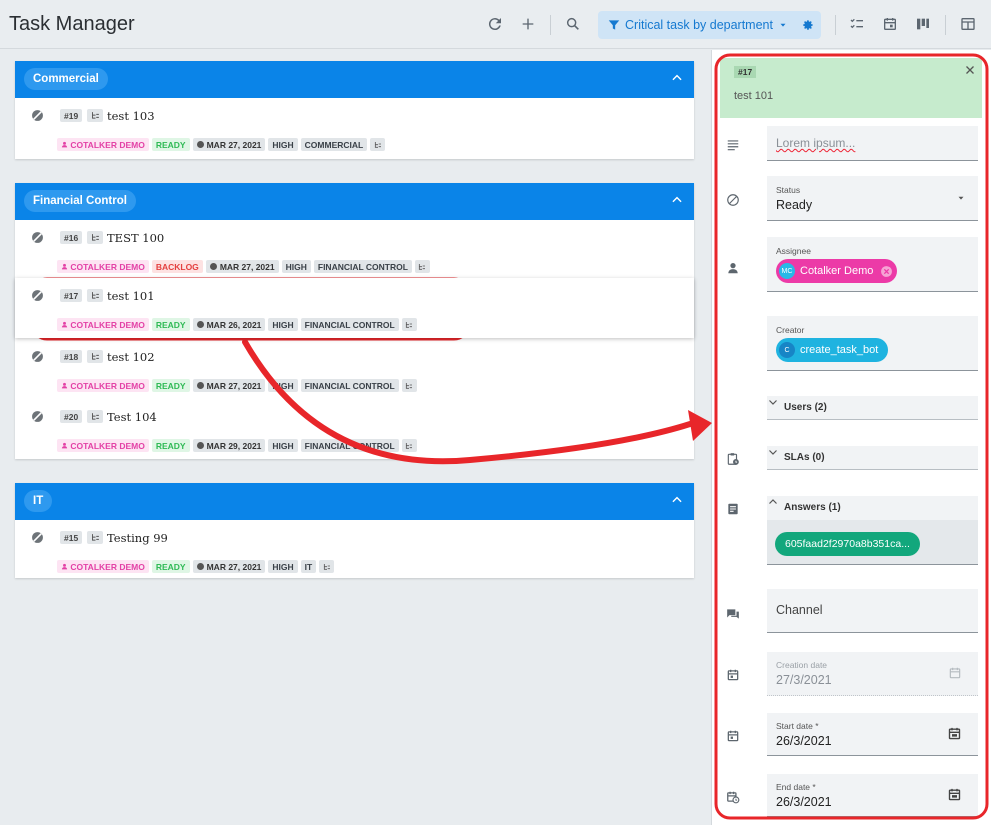  What do you see at coordinates (132, 417) in the screenshot?
I see `task-title: Test 104` at bounding box center [132, 417].